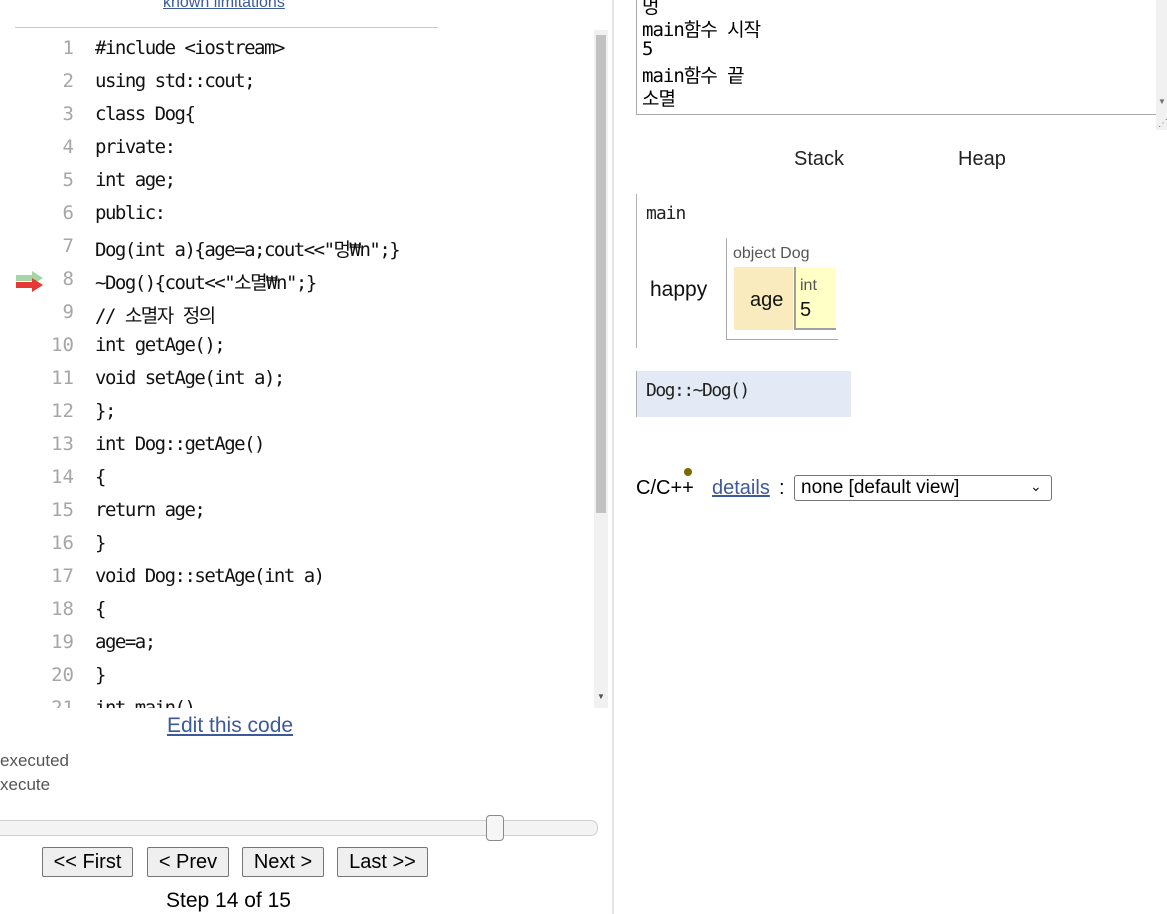 This screenshot has width=1167, height=914. What do you see at coordinates (659, 99) in the screenshot?
I see `output-line: 소멸` at bounding box center [659, 99].